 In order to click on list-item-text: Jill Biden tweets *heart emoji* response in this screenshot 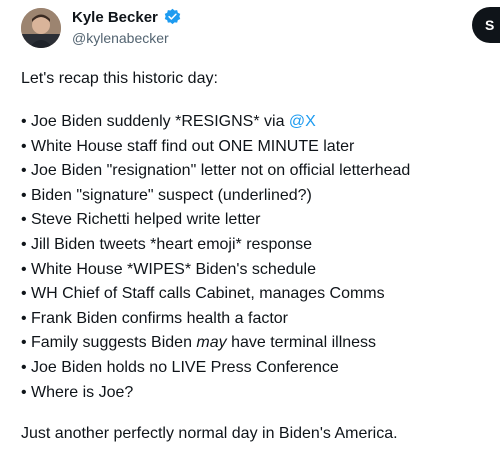, I will do `click(172, 244)`.